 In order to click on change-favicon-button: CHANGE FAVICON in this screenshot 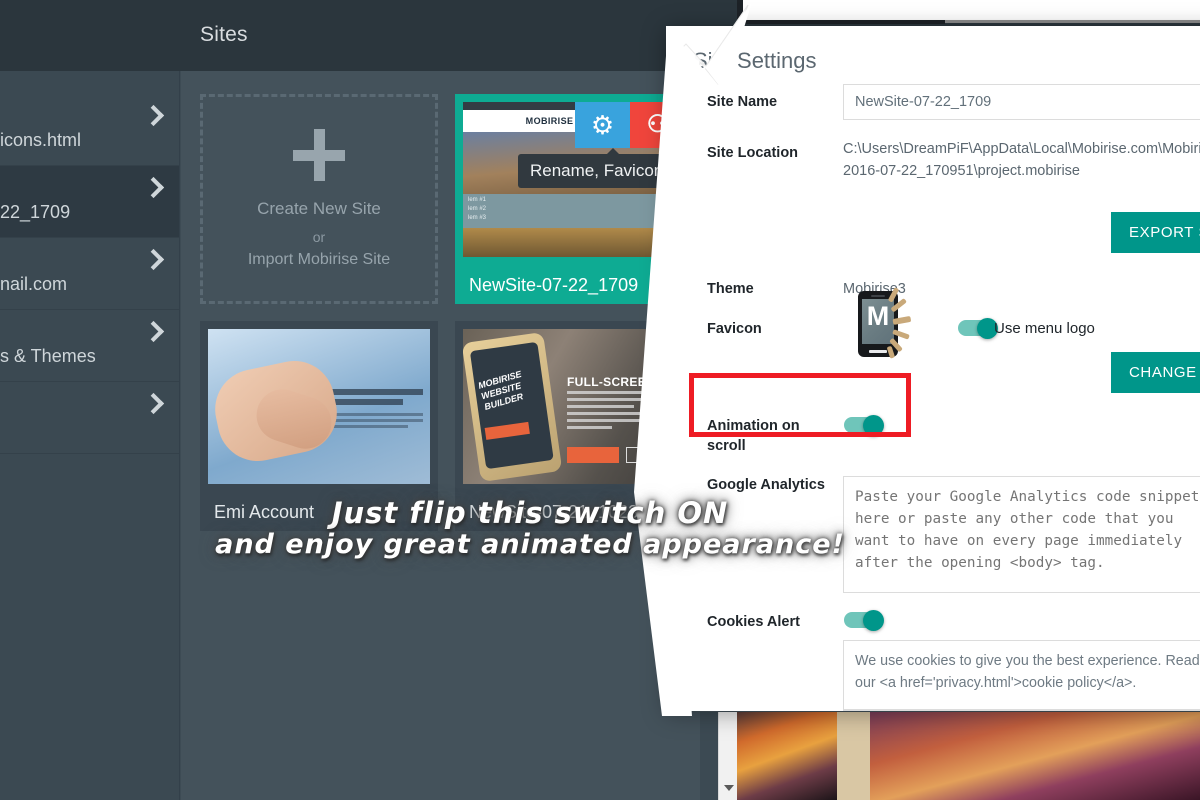, I will do `click(1155, 372)`.